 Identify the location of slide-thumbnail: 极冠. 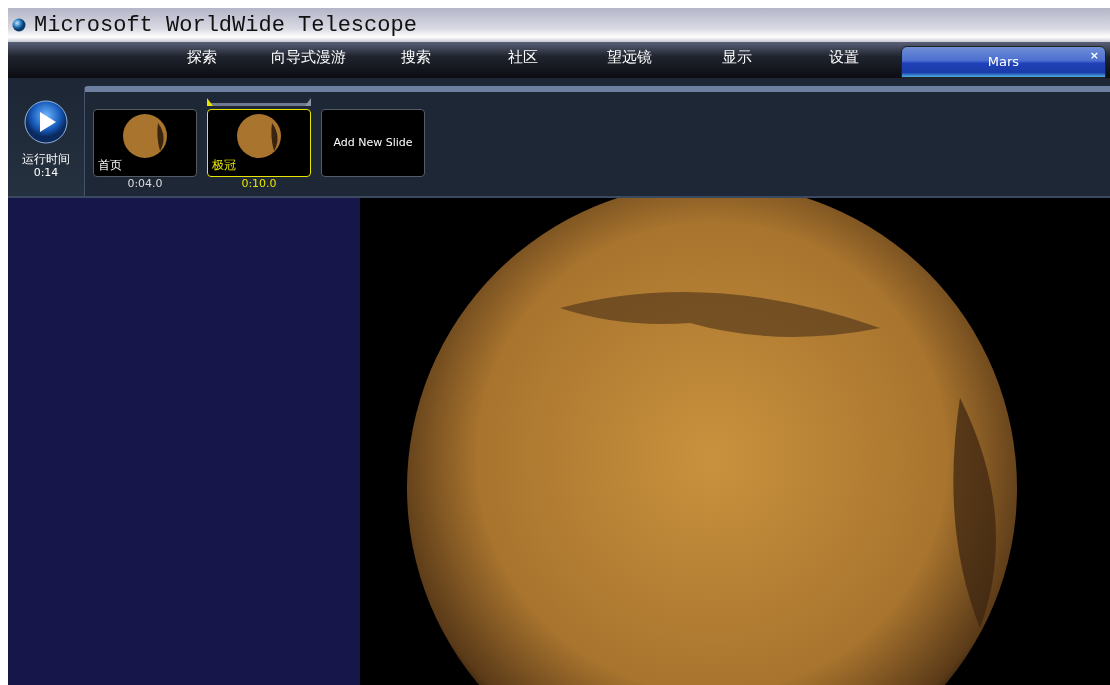
(259, 143).